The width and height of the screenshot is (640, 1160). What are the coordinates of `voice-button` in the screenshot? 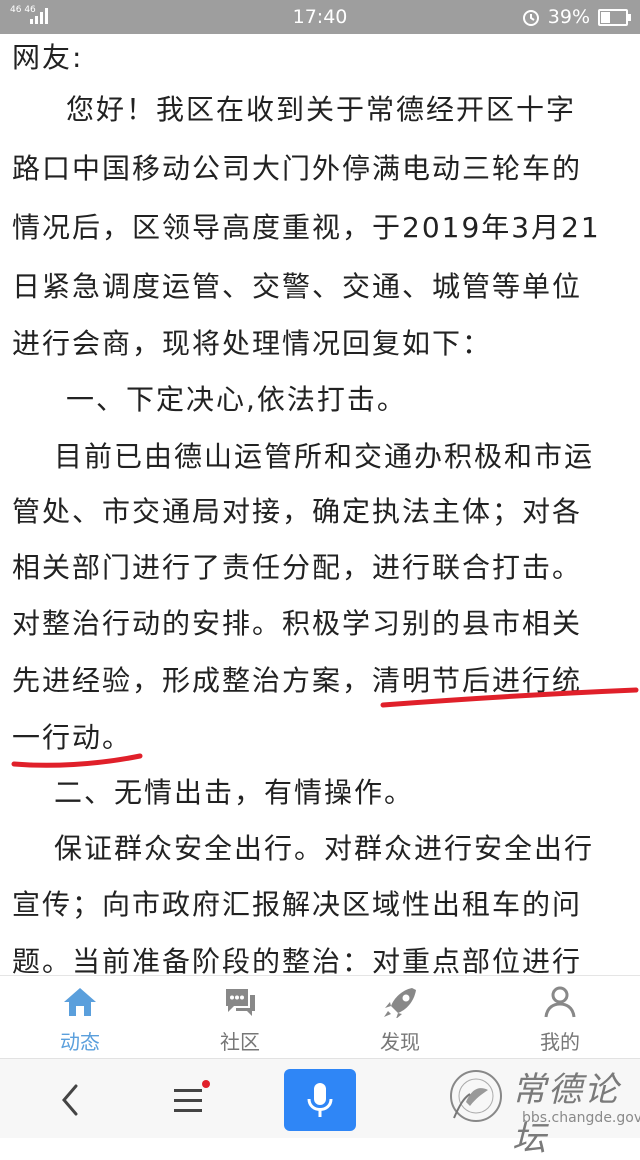 It's located at (320, 1100).